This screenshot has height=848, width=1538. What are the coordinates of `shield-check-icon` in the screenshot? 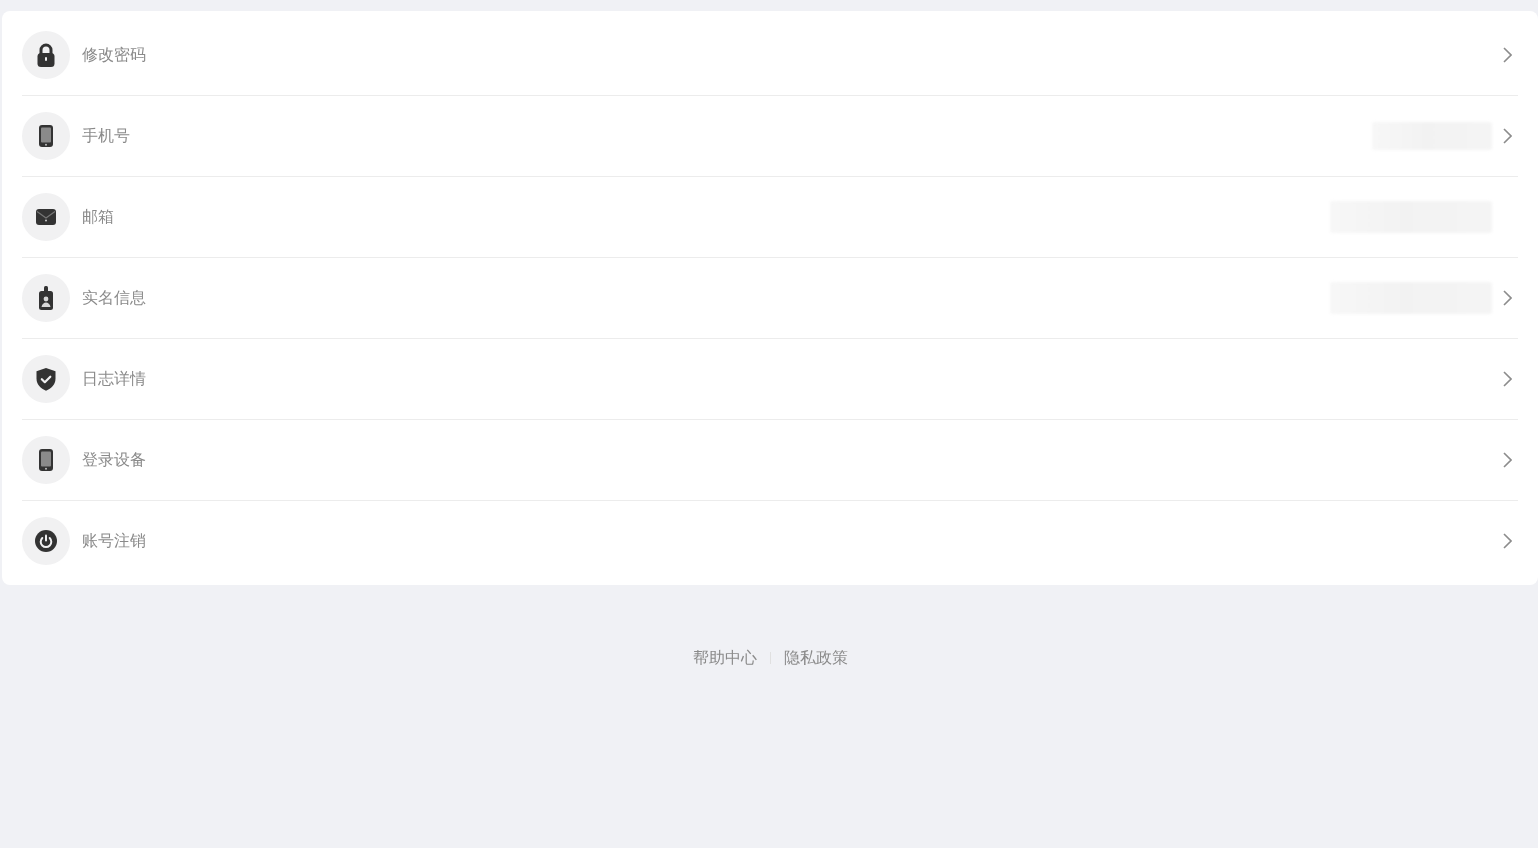 It's located at (46, 379).